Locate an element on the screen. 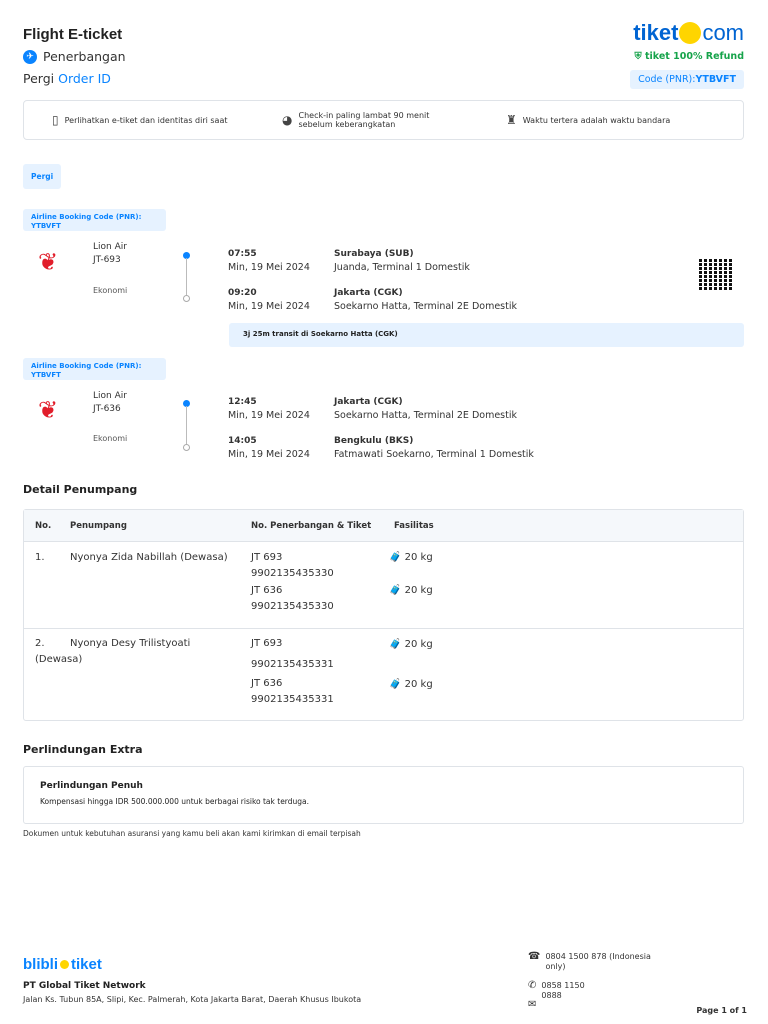 This screenshot has width=768, height=1024. protection-name: Perlindungan Penuh is located at coordinates (91, 786).